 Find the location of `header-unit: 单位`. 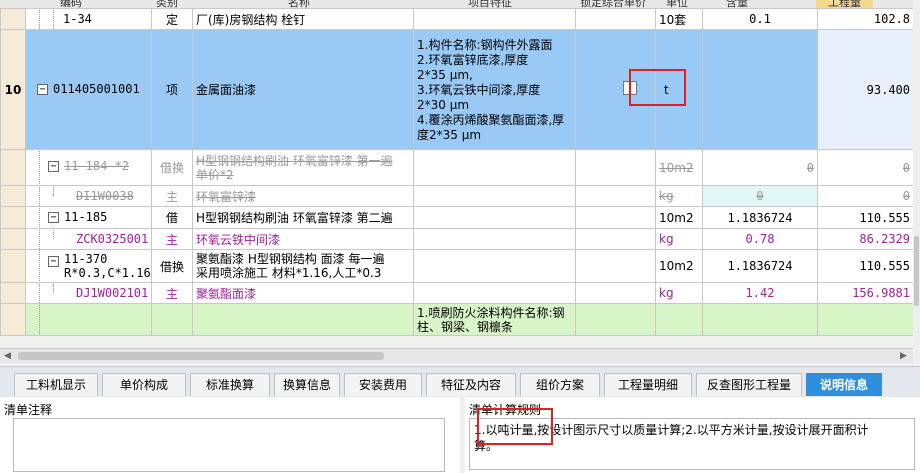

header-unit: 单位 is located at coordinates (677, 4).